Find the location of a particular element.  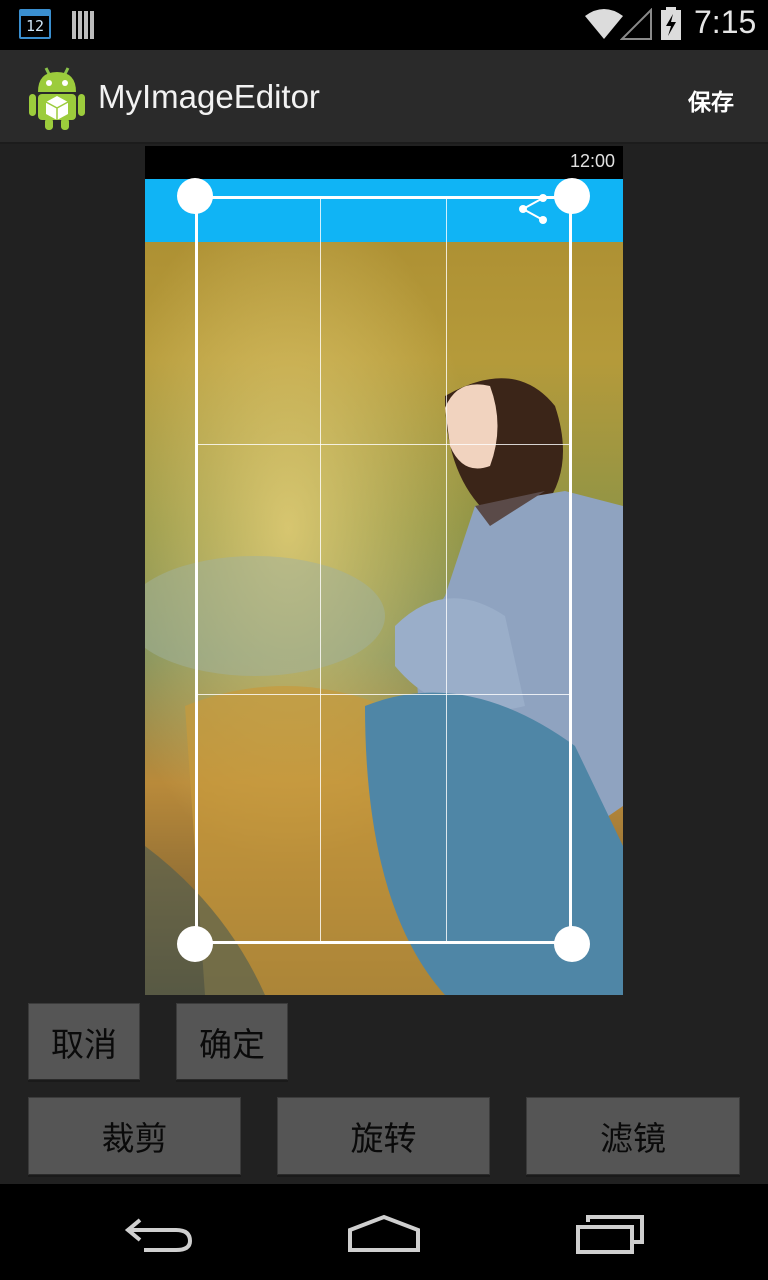

back-icon is located at coordinates (159, 1234).